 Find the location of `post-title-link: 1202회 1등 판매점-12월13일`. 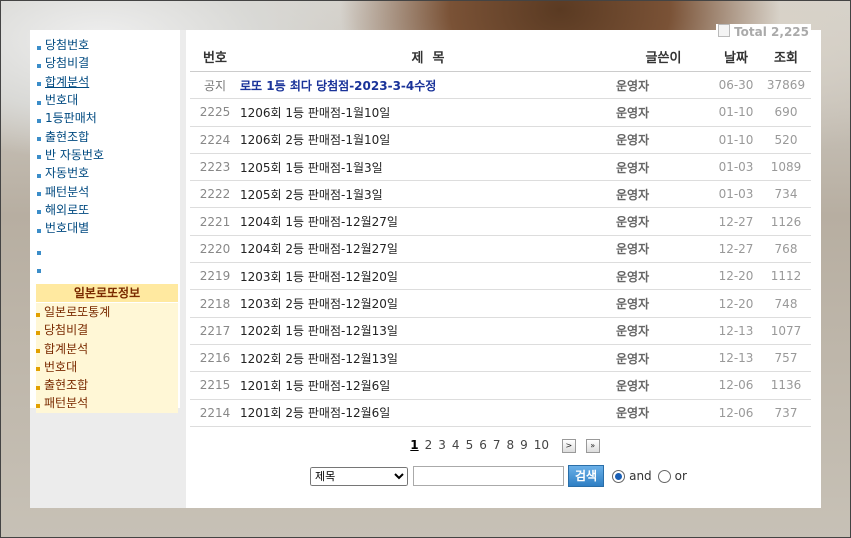

post-title-link: 1202회 1등 판매점-12월13일 is located at coordinates (428, 331).